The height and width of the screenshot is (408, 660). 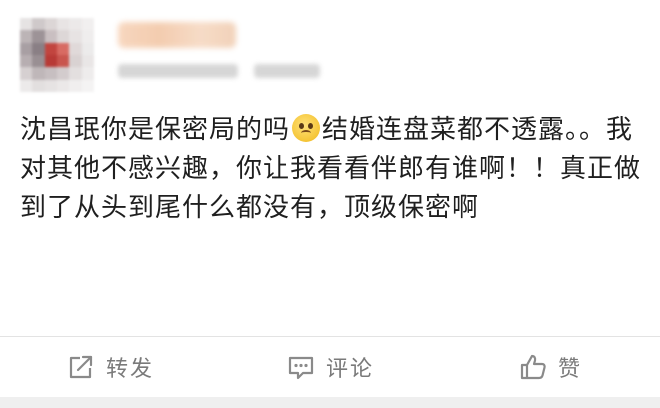 I want to click on card-bottom-separator, so click(x=330, y=402).